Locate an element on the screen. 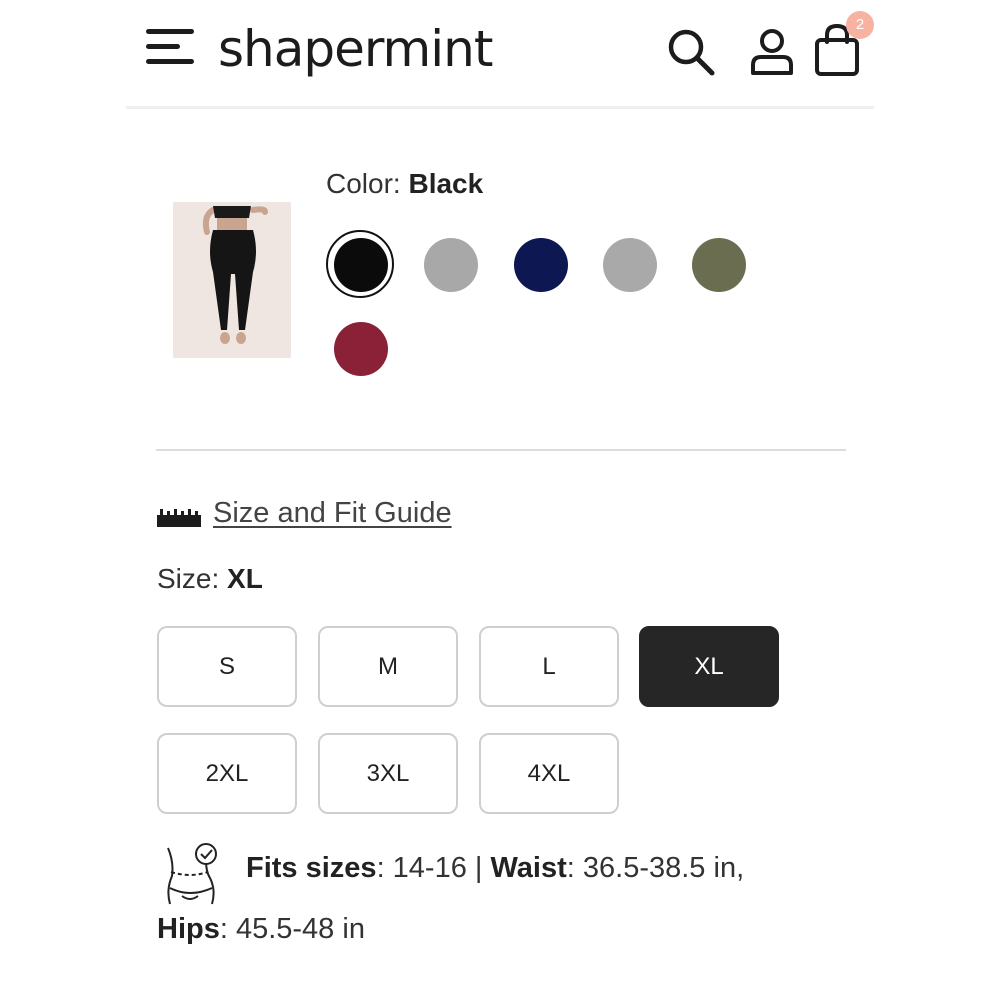 This screenshot has width=1000, height=1000. fit-info-line: Fits sizes: 14-16 | Waist: 36.5-38.5 in, is located at coordinates (495, 868).